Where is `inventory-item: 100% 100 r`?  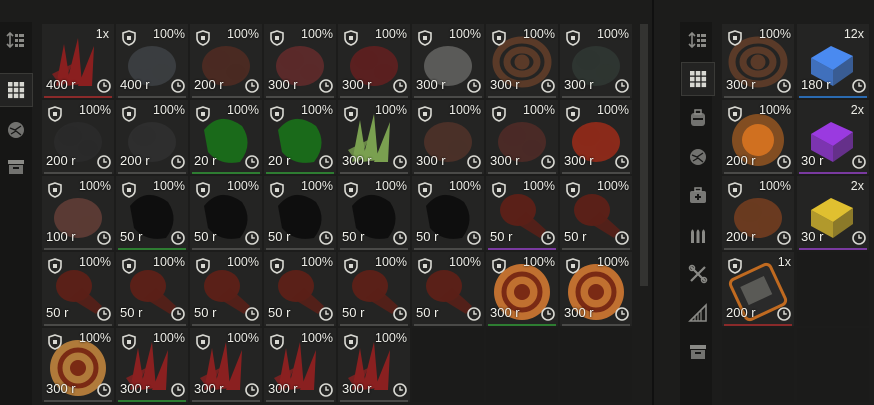
inventory-item: 100% 100 r is located at coordinates (78, 213).